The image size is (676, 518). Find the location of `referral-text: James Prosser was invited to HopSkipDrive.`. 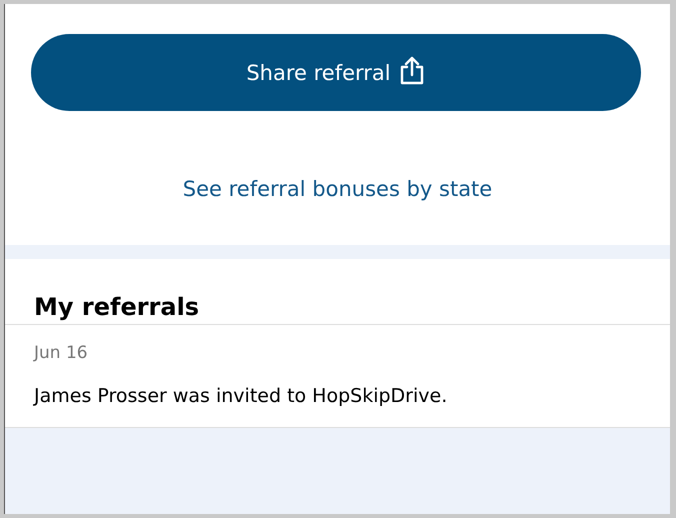

referral-text: James Prosser was invited to HopSkipDrive. is located at coordinates (241, 396).